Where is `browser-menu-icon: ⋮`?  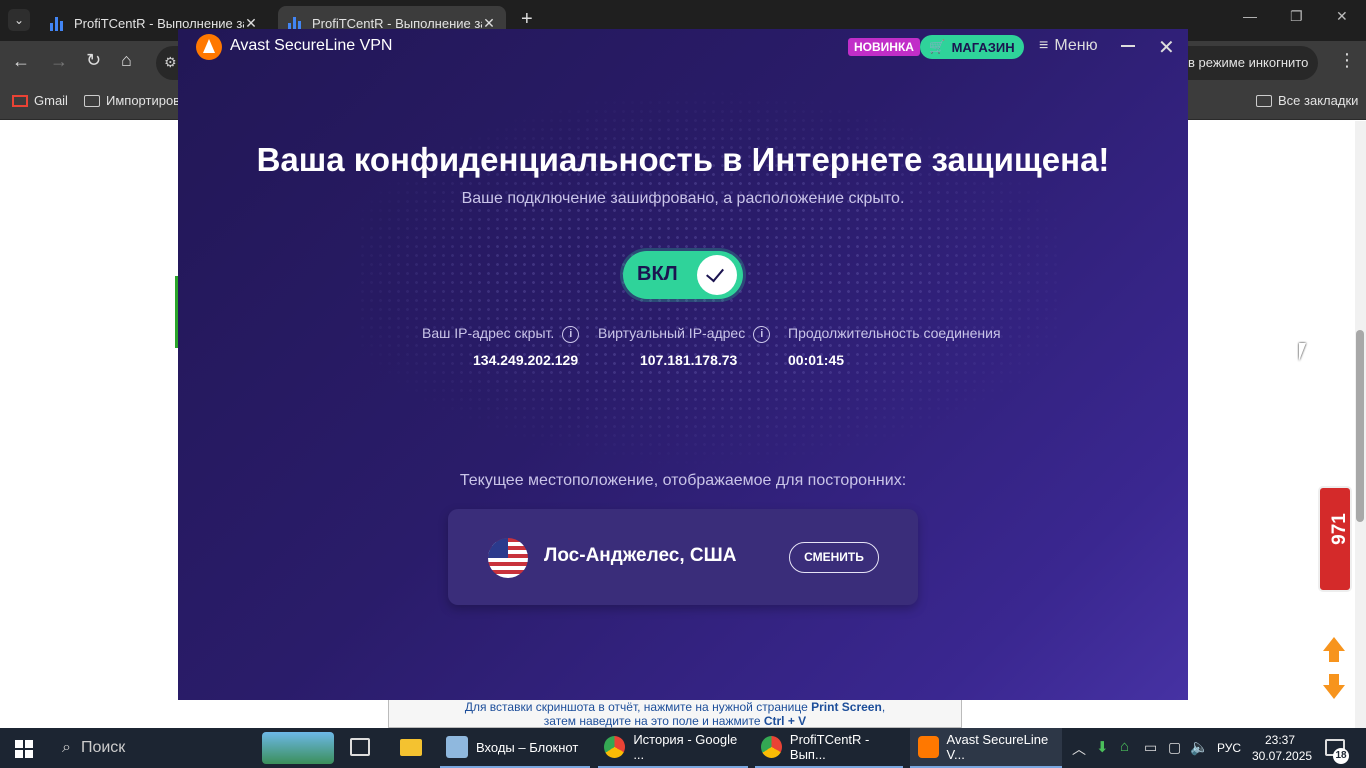
browser-menu-icon: ⋮ is located at coordinates (1347, 60).